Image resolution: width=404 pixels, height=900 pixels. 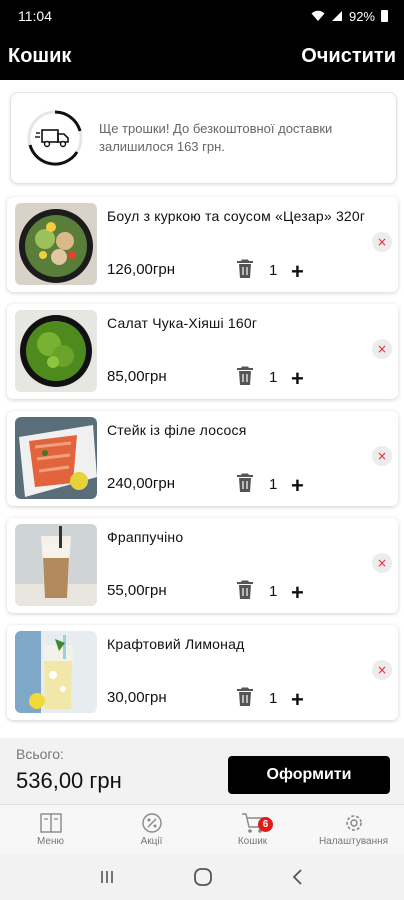 What do you see at coordinates (177, 430) in the screenshot?
I see `item-name: Стейк із філе лосося` at bounding box center [177, 430].